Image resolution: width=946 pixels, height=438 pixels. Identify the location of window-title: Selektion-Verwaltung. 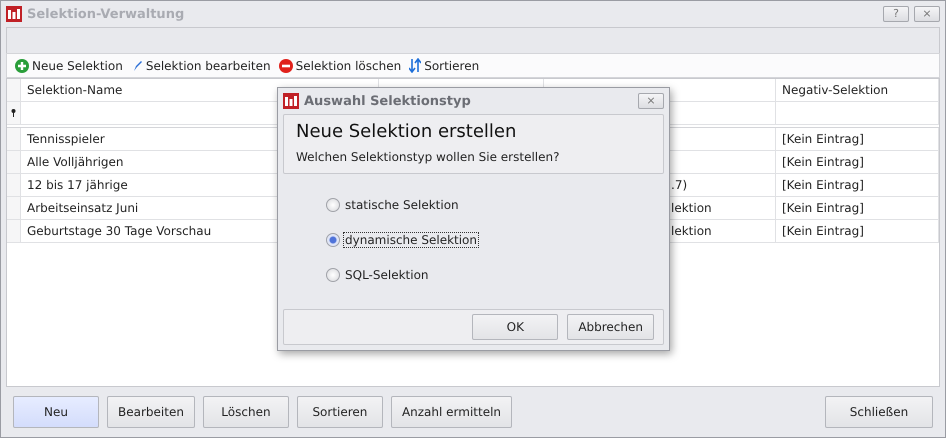
(106, 14).